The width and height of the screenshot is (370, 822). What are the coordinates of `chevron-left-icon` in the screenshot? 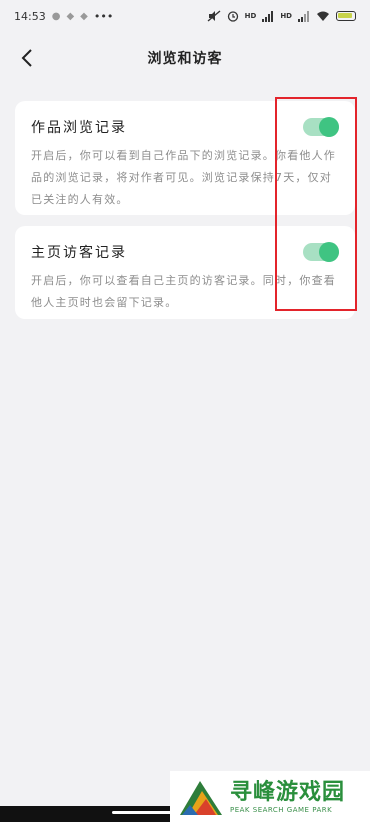 It's located at (26, 58).